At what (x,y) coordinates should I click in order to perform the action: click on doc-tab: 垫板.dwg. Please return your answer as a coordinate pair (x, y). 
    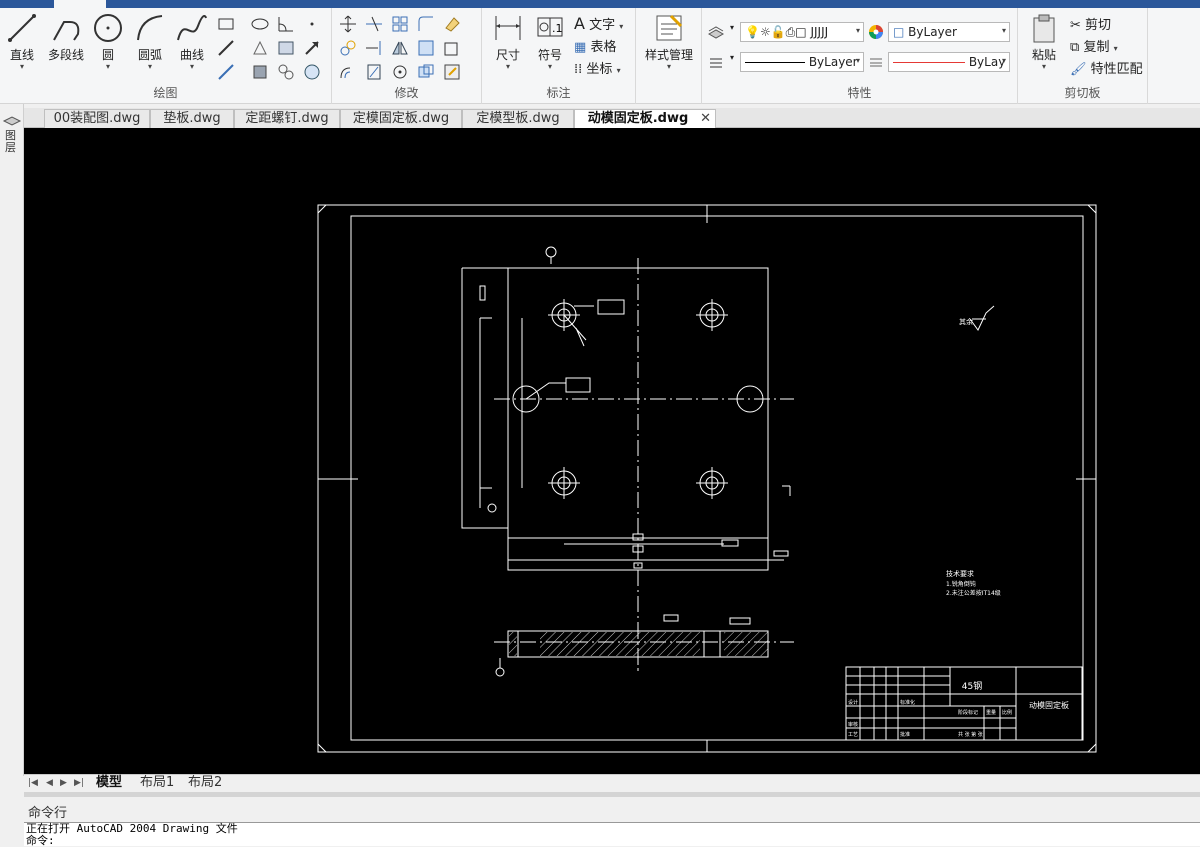
    Looking at the image, I should click on (192, 118).